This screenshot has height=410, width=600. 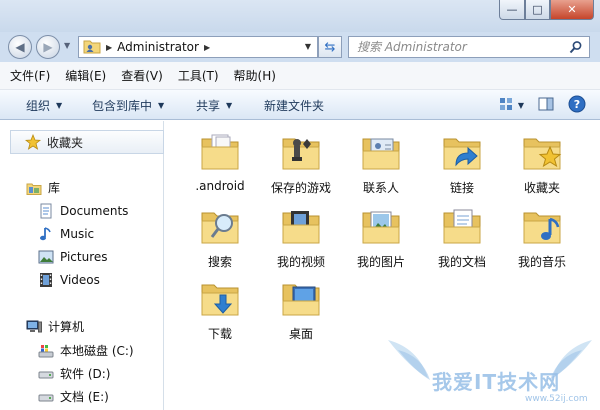 What do you see at coordinates (255, 75) in the screenshot?
I see `menu-help: 帮助(H)` at bounding box center [255, 75].